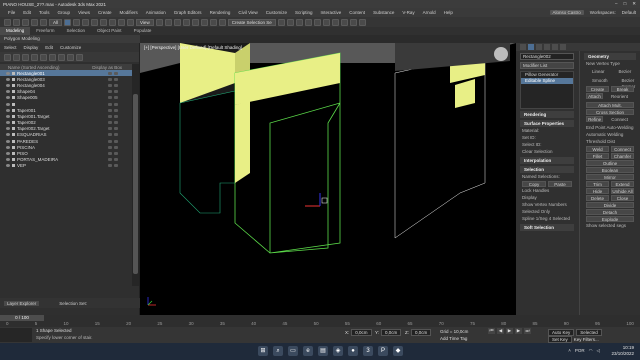 The image size is (640, 360). I want to click on menu-civil-view: Civil View, so click(247, 12).